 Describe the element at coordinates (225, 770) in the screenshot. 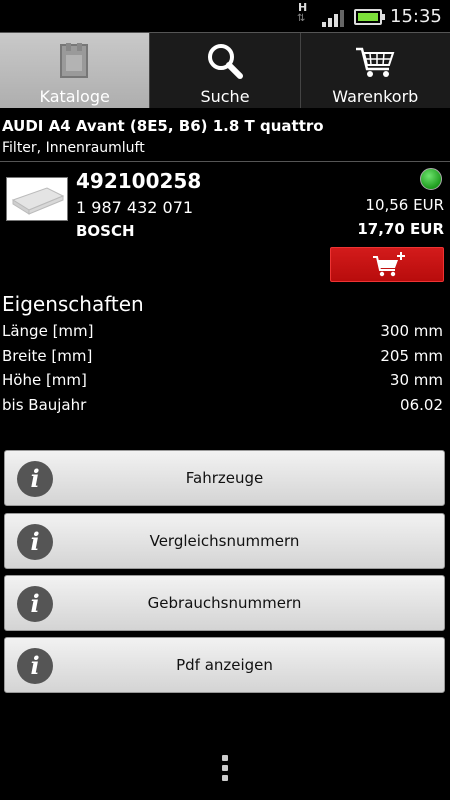

I see `overflow-menu-icon` at that location.